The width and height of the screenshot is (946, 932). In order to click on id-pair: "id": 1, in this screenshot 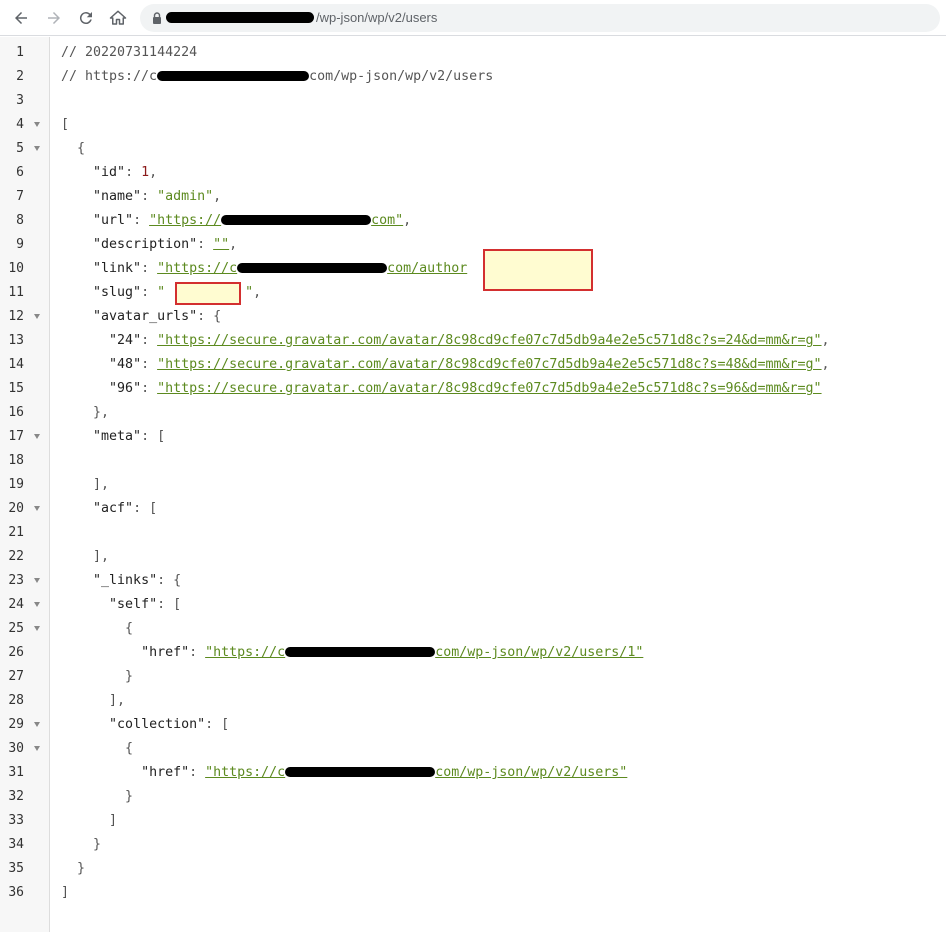, I will do `click(125, 172)`.